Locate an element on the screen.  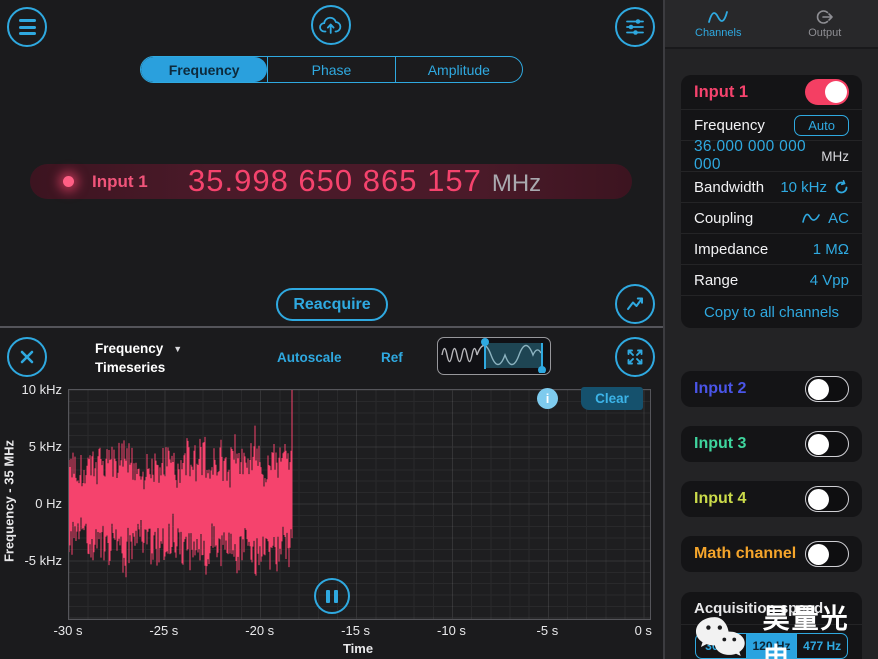
sidebar-tab-output: Output is located at coordinates (825, 23).